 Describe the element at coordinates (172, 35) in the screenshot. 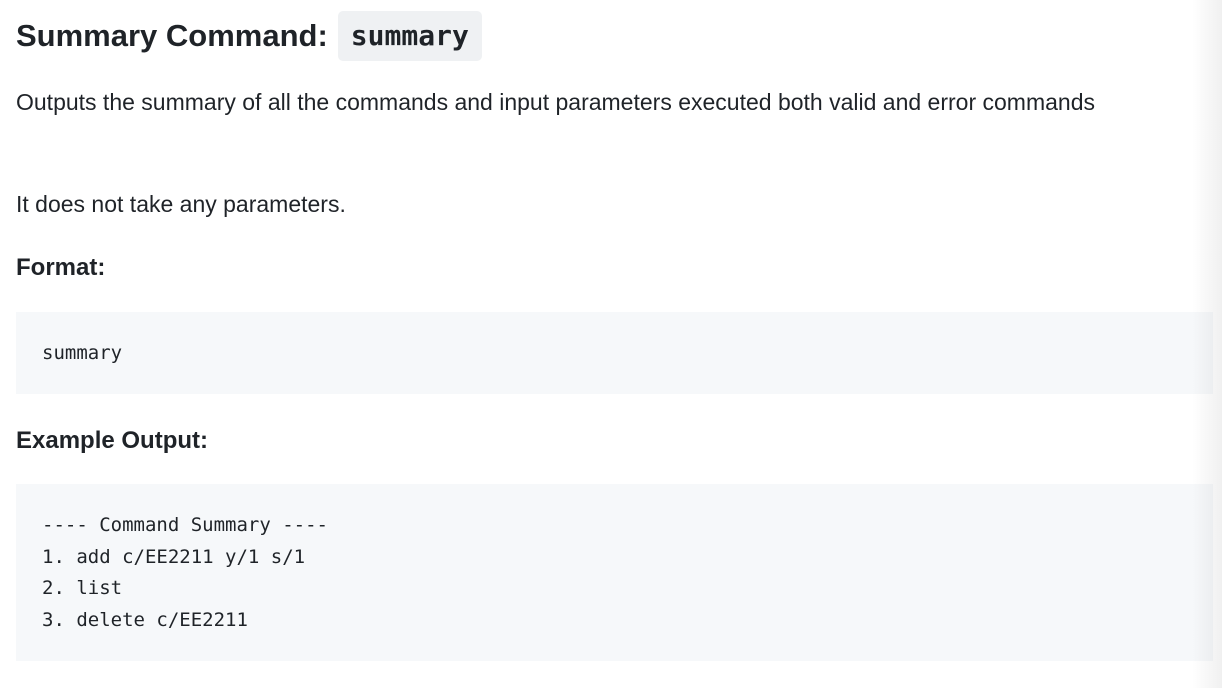

I see `heading-text: Summary Command:` at that location.